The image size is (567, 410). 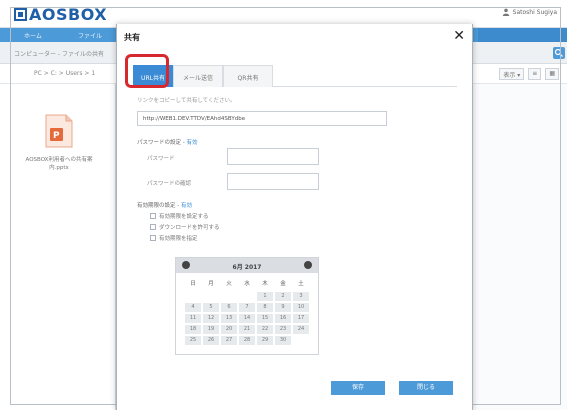 I want to click on grid-view-button: ▦, so click(x=552, y=74).